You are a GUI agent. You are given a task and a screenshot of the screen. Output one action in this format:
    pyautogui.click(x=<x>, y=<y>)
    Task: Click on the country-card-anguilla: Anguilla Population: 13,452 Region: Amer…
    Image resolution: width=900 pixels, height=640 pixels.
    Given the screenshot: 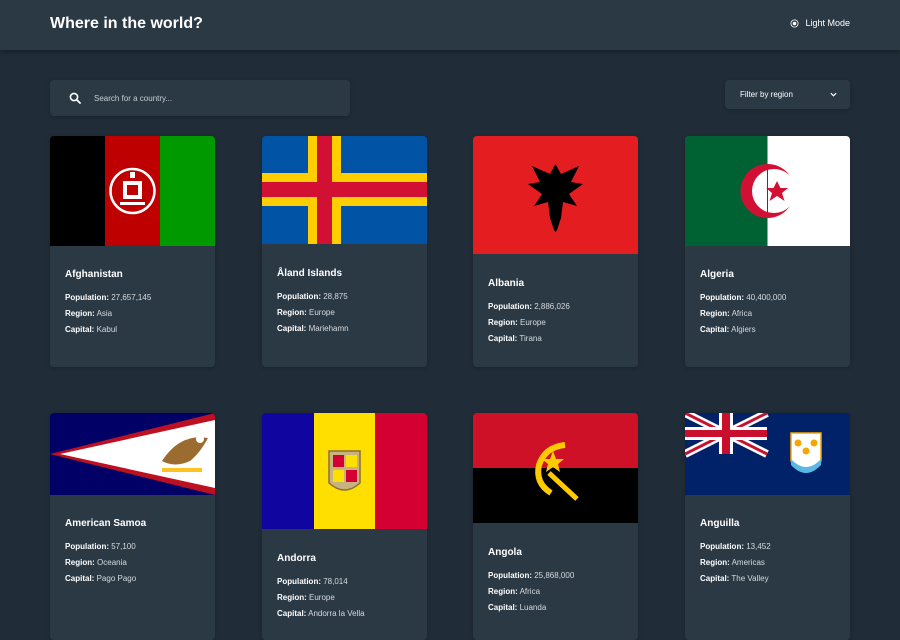 What is the action you would take?
    pyautogui.click(x=767, y=526)
    